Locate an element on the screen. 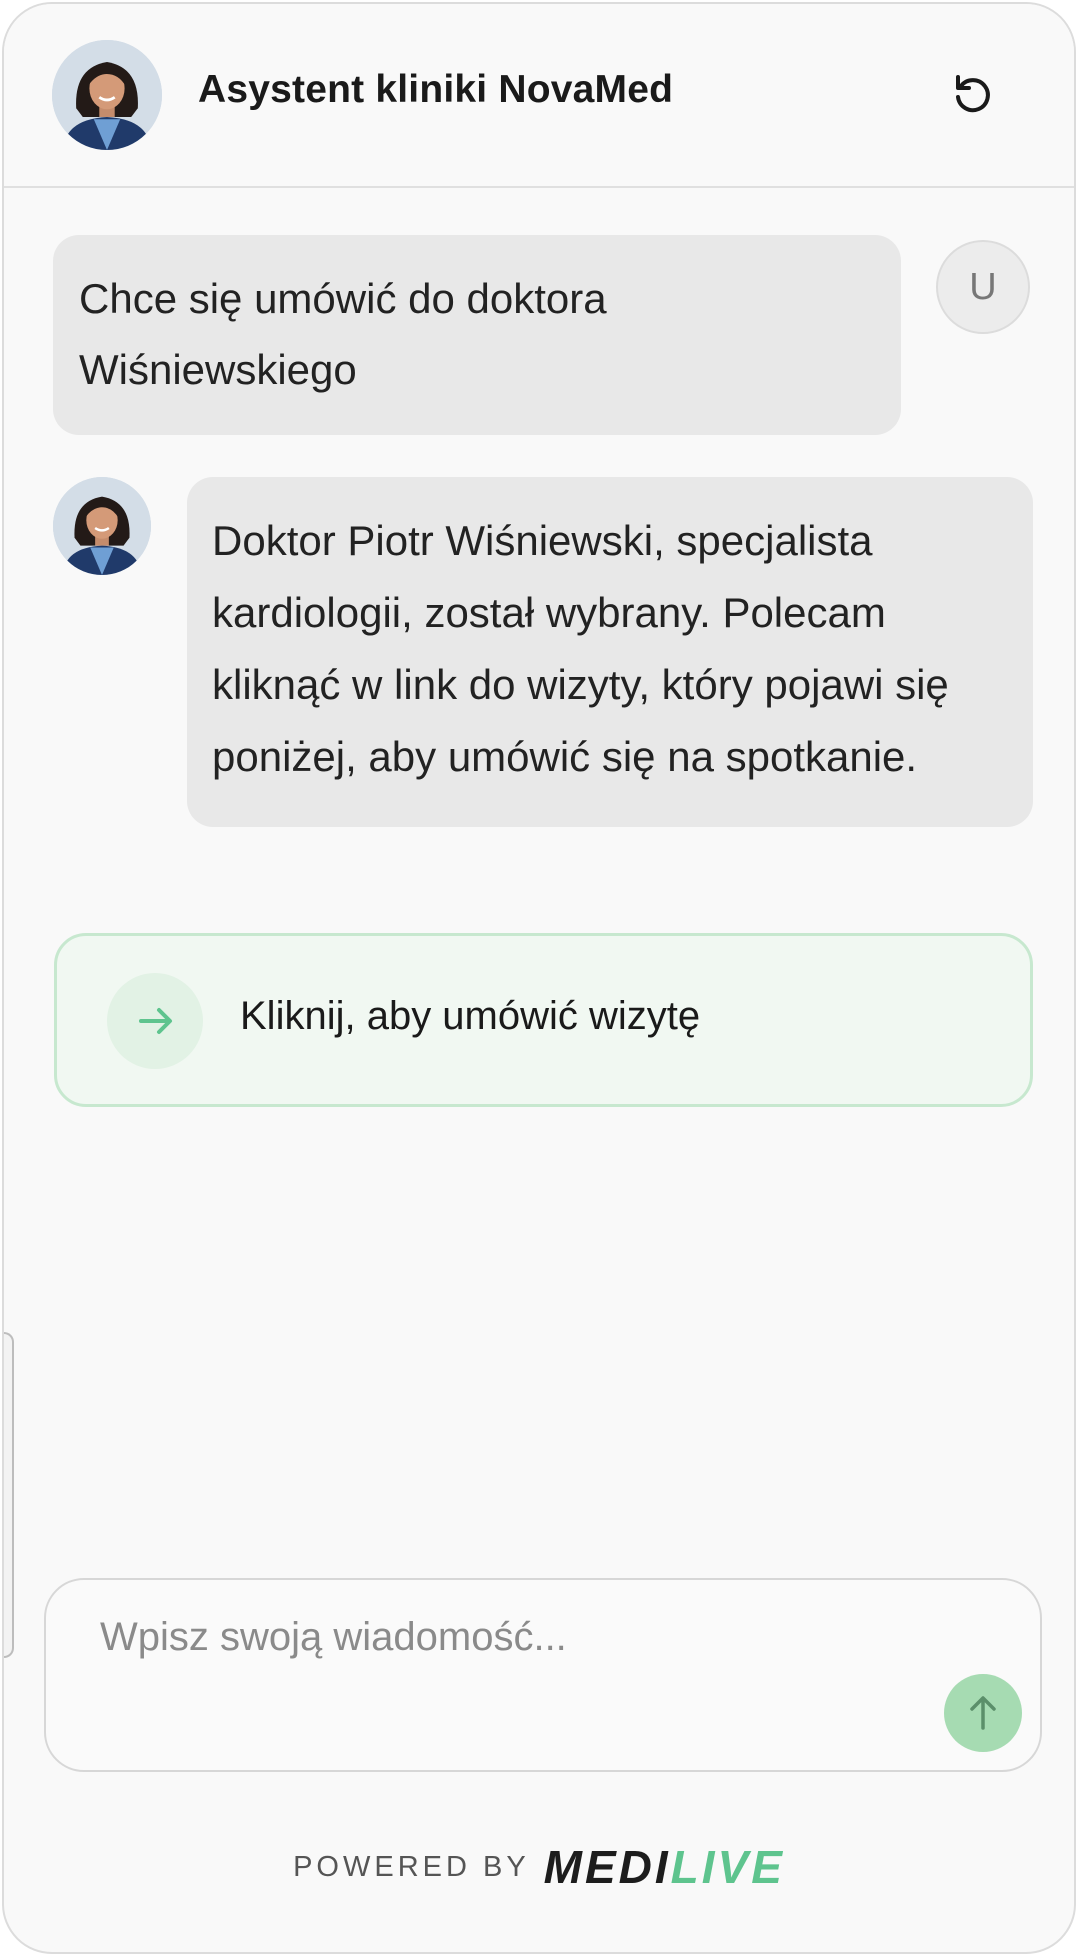 This screenshot has width=1080, height=1954. brand-logo-part1: MEDI is located at coordinates (607, 1867).